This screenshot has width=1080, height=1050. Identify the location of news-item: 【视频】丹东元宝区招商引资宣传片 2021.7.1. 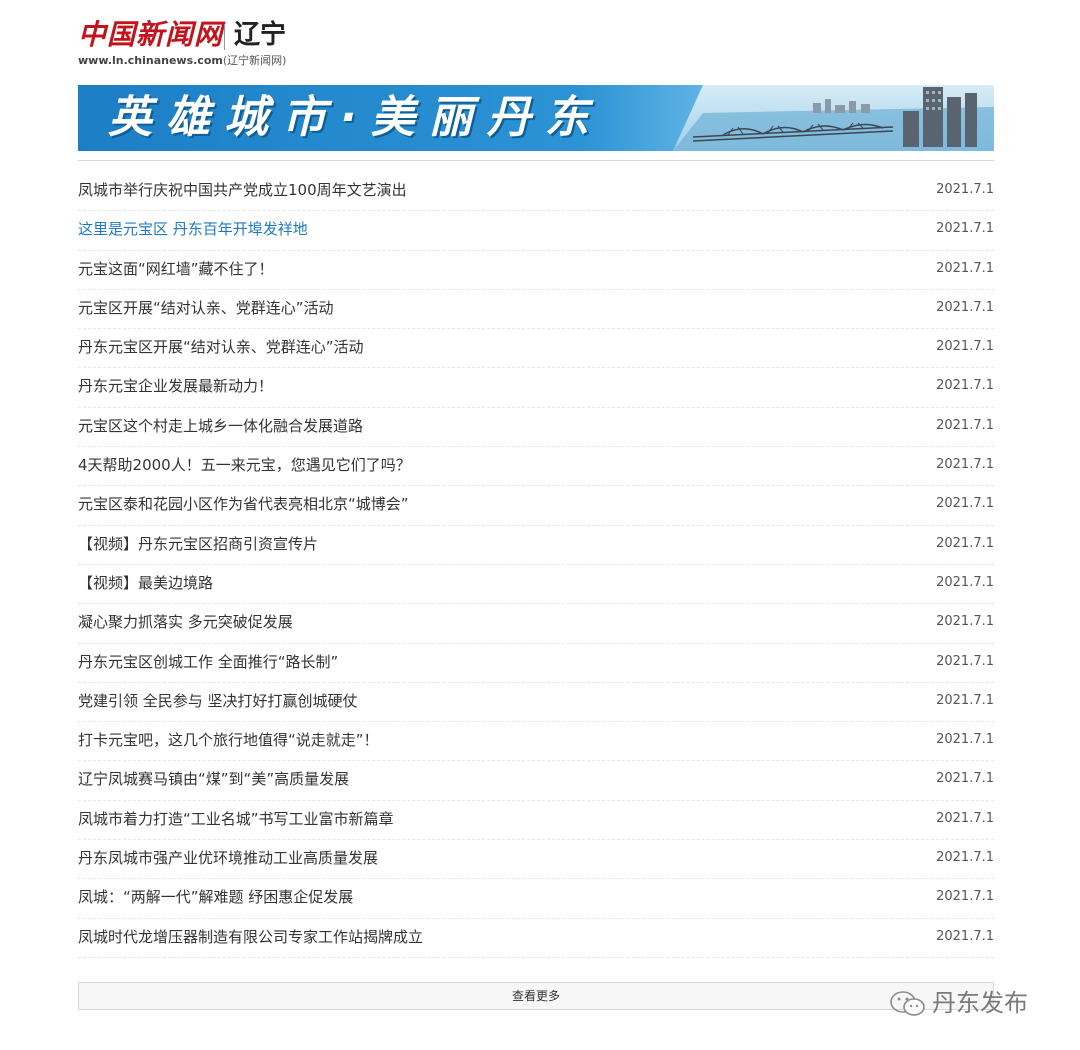
(536, 545).